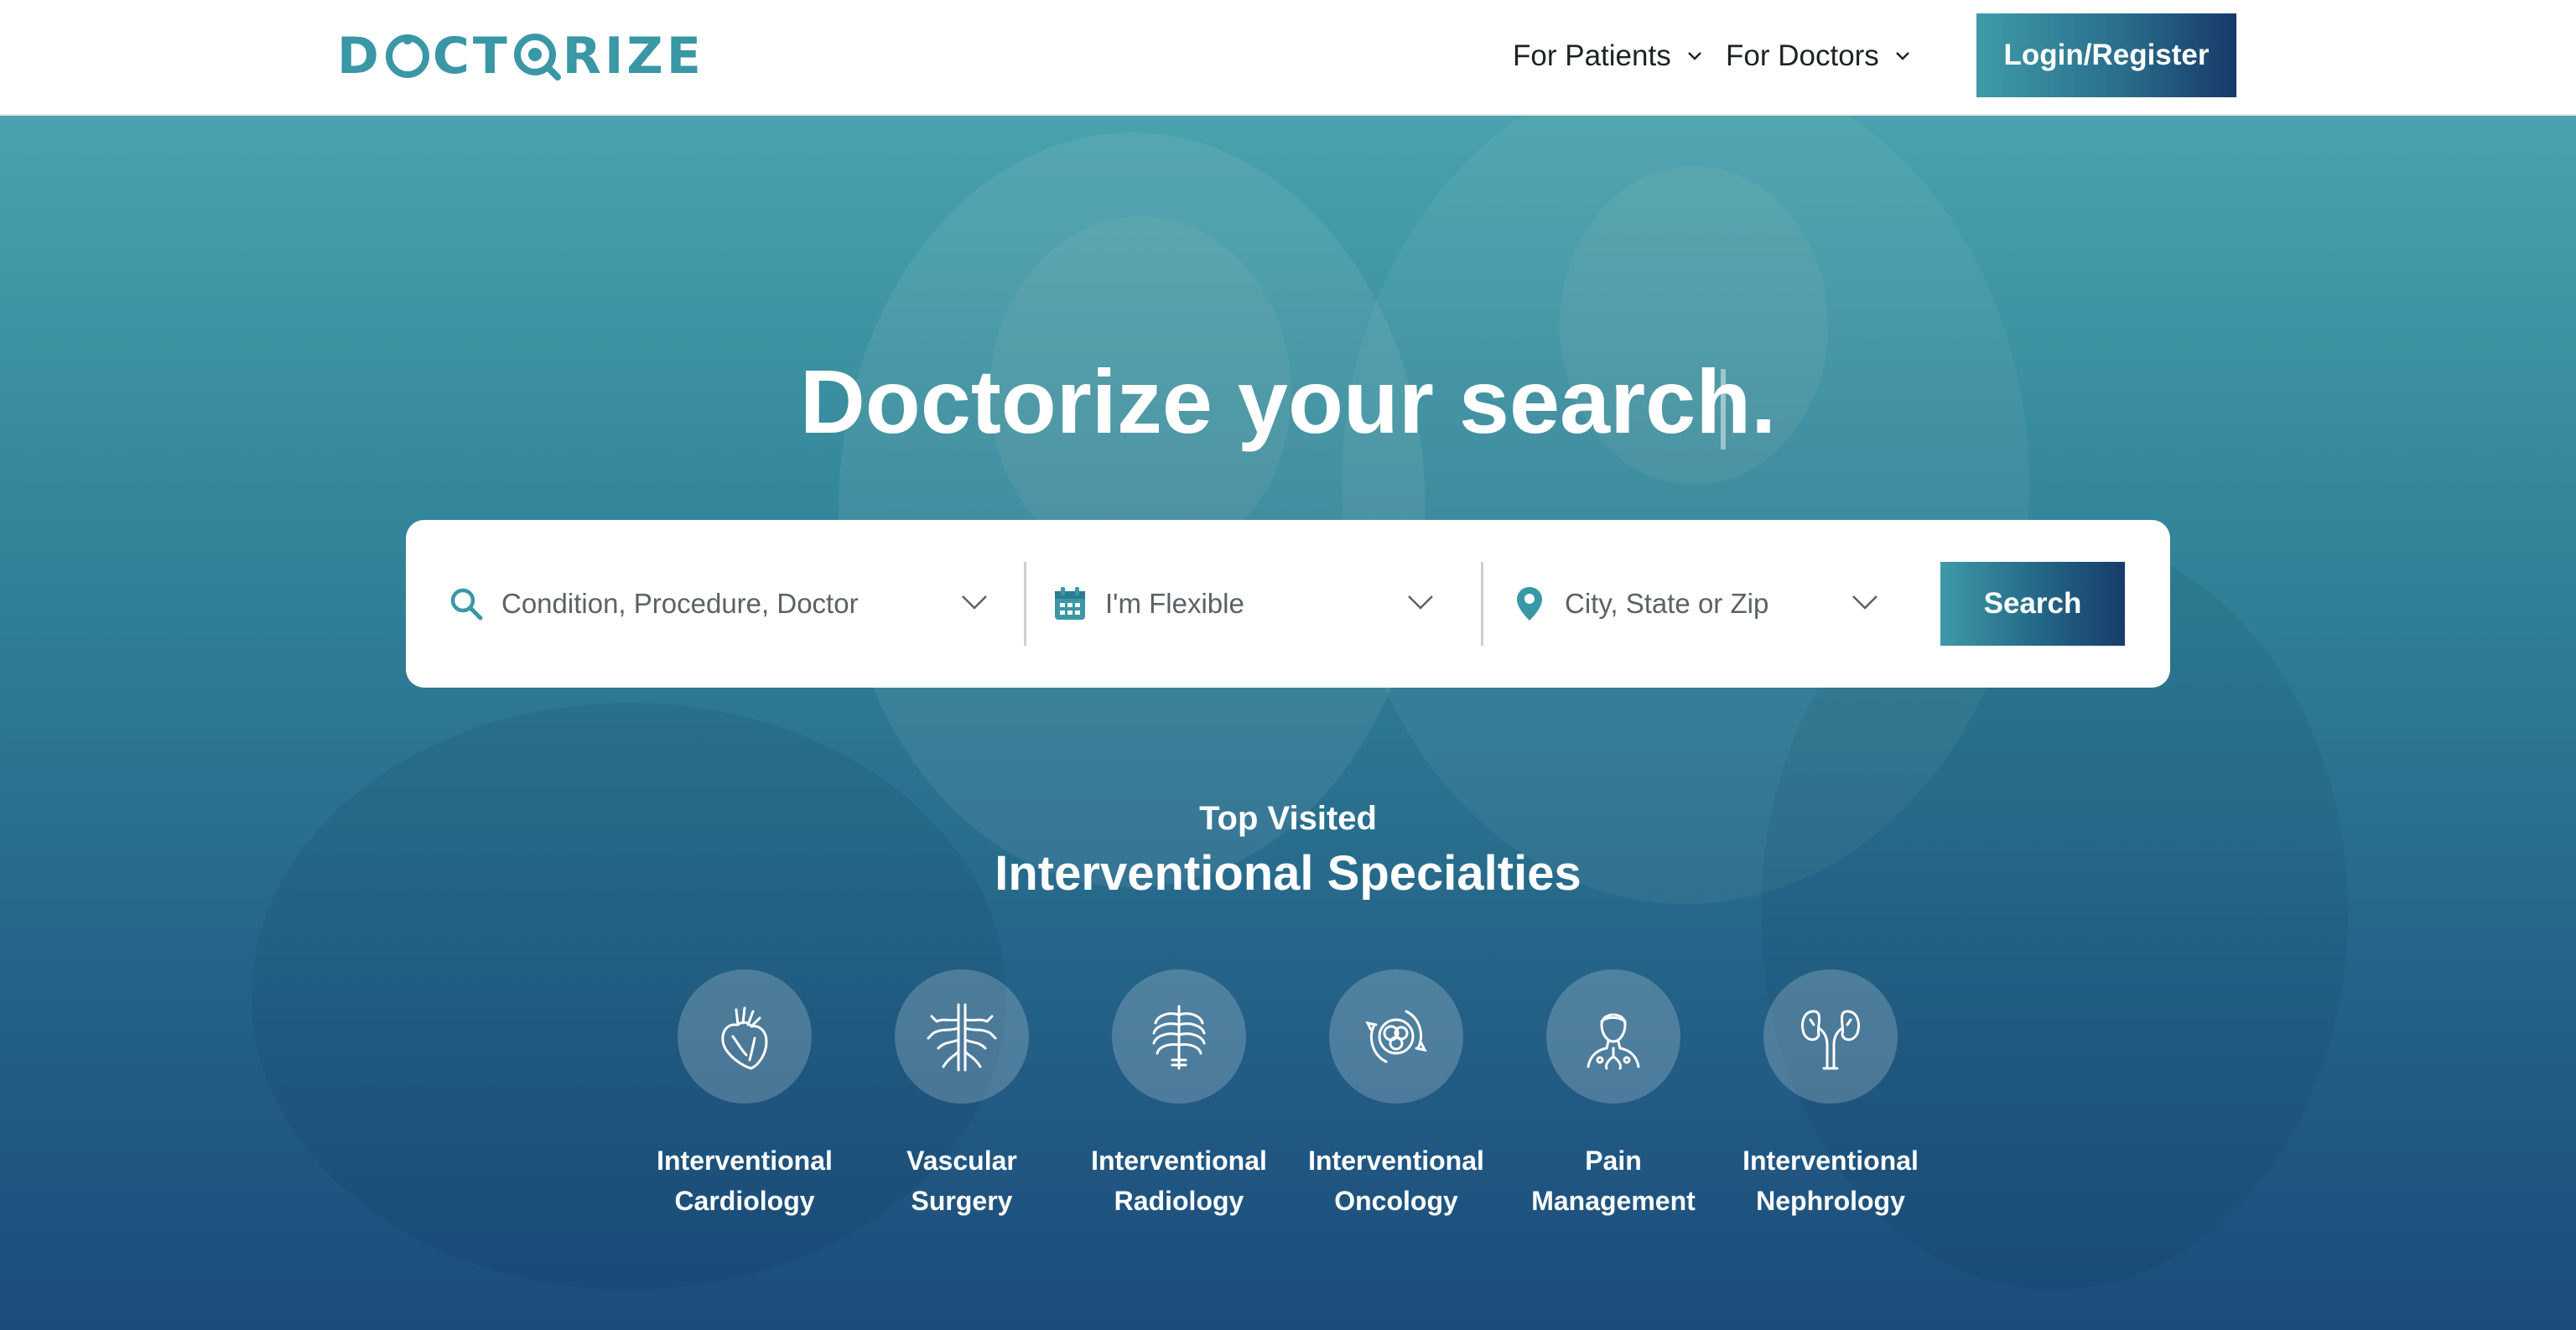 Image resolution: width=2576 pixels, height=1330 pixels. I want to click on label-line: Surgery, so click(962, 1201).